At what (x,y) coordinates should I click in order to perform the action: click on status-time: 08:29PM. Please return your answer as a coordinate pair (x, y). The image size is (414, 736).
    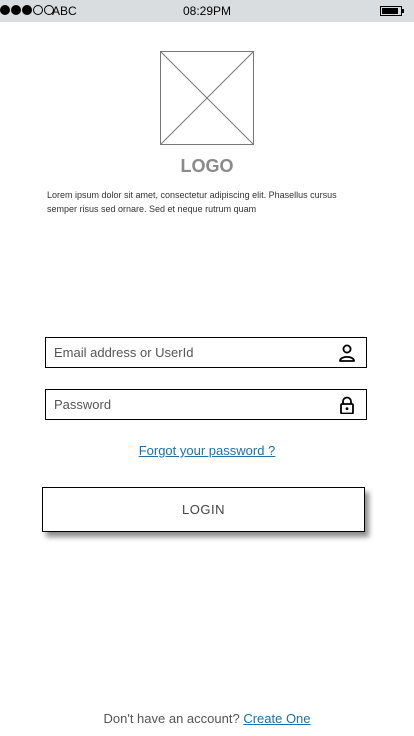
    Looking at the image, I should click on (207, 11).